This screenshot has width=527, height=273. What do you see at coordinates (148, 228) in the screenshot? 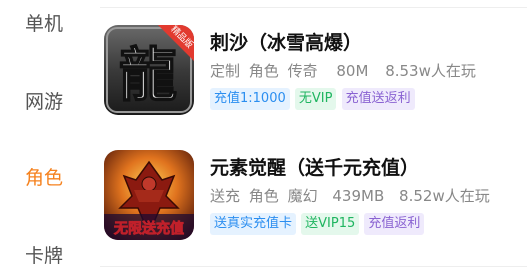
I see `svg-text: 无限送充值` at bounding box center [148, 228].